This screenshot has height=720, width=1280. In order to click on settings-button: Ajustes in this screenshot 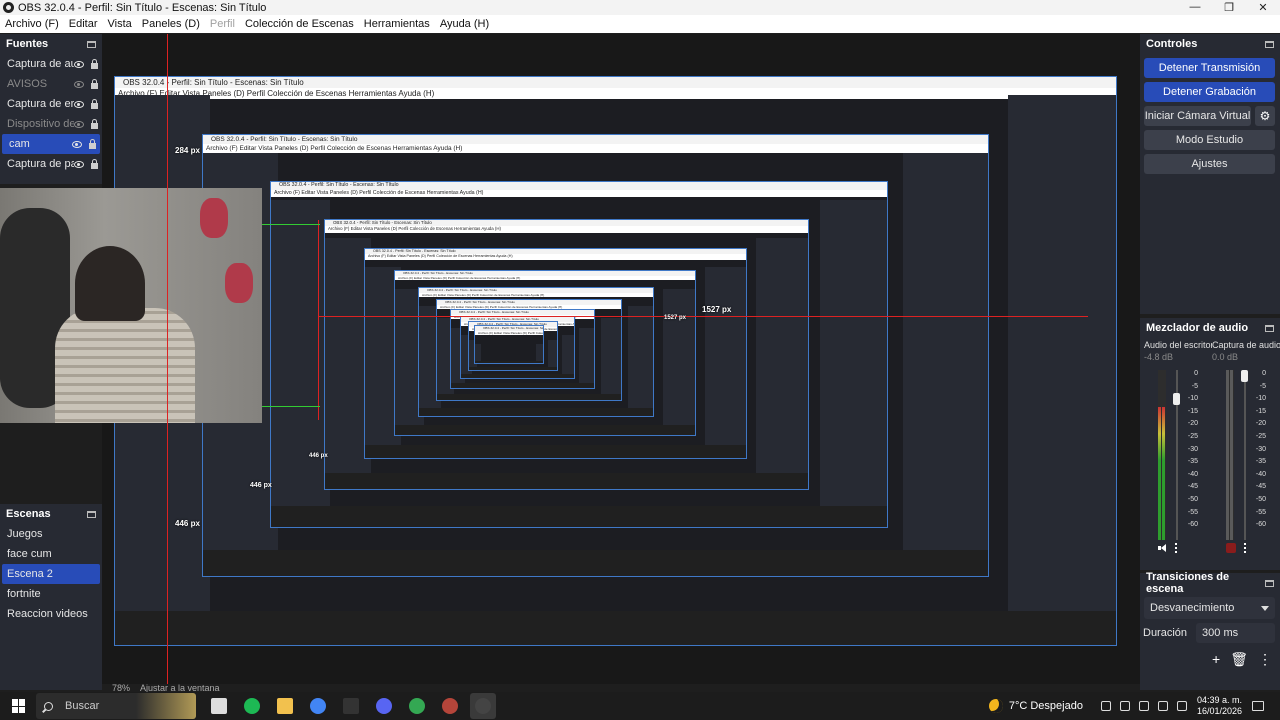, I will do `click(1209, 164)`.